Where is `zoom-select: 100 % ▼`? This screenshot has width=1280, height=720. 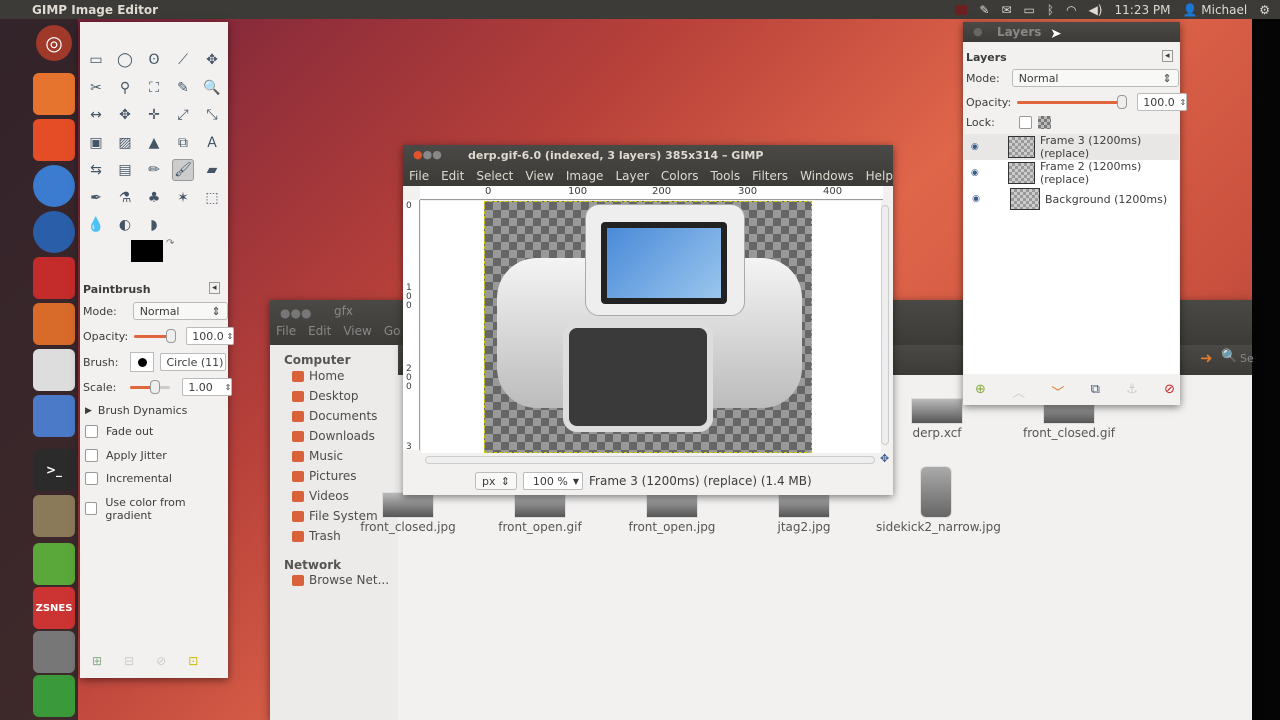
zoom-select: 100 % ▼ is located at coordinates (553, 481).